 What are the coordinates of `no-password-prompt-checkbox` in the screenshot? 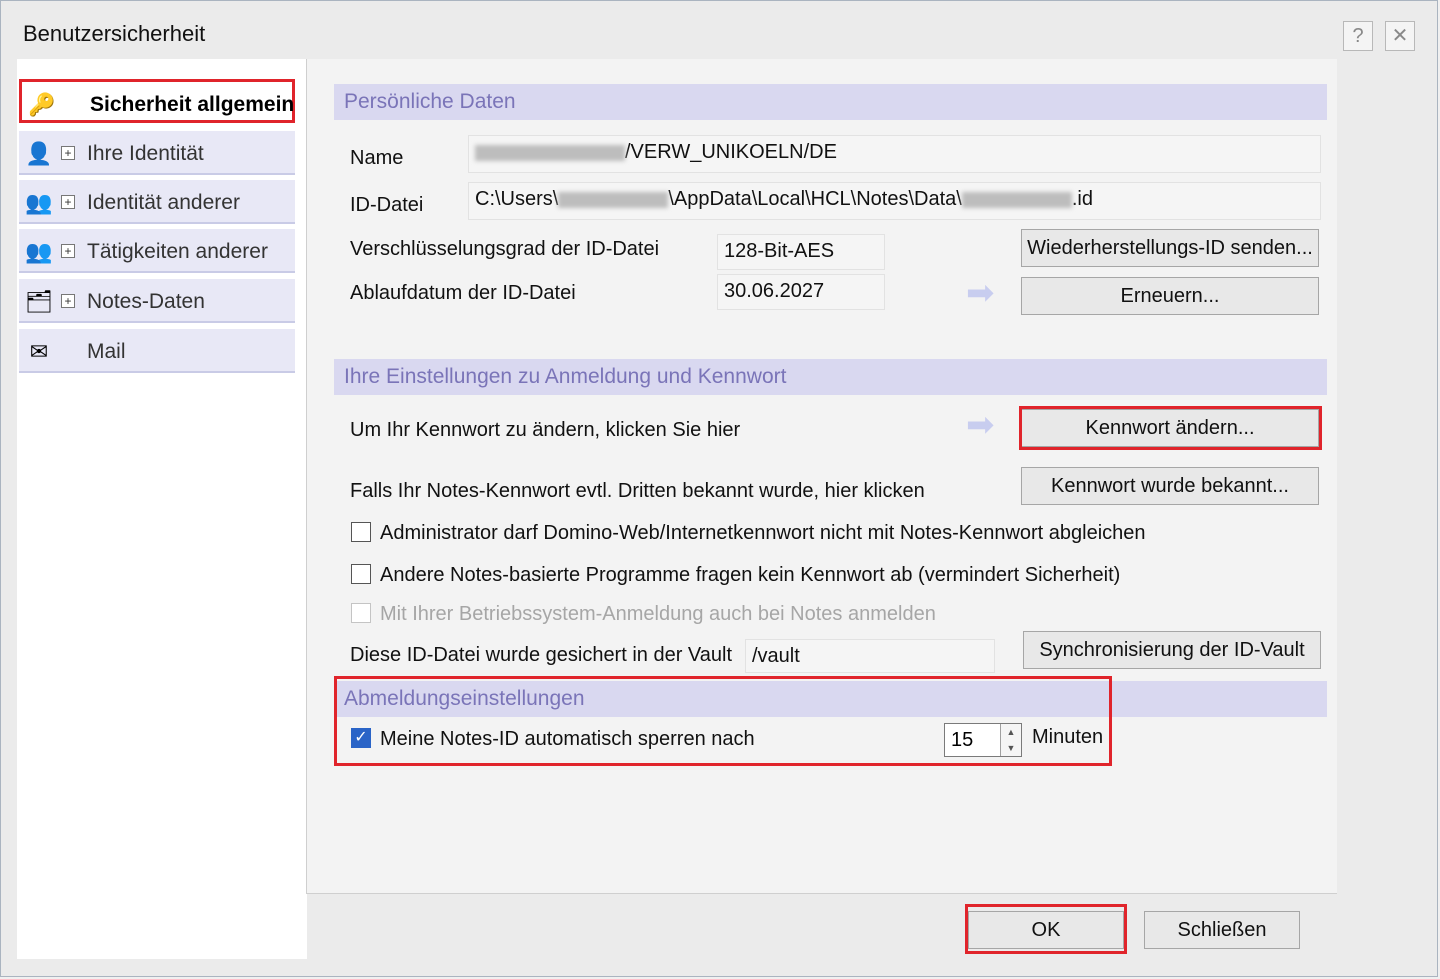 It's located at (361, 574).